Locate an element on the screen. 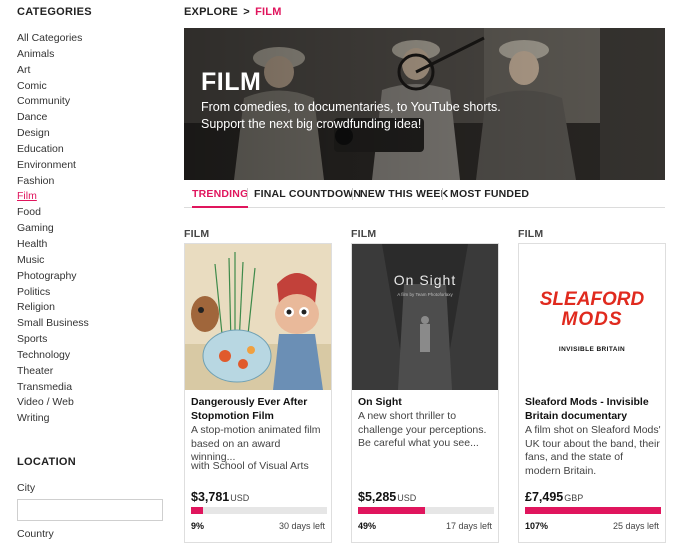 The width and height of the screenshot is (680, 543). category-link-music: Music is located at coordinates (53, 261).